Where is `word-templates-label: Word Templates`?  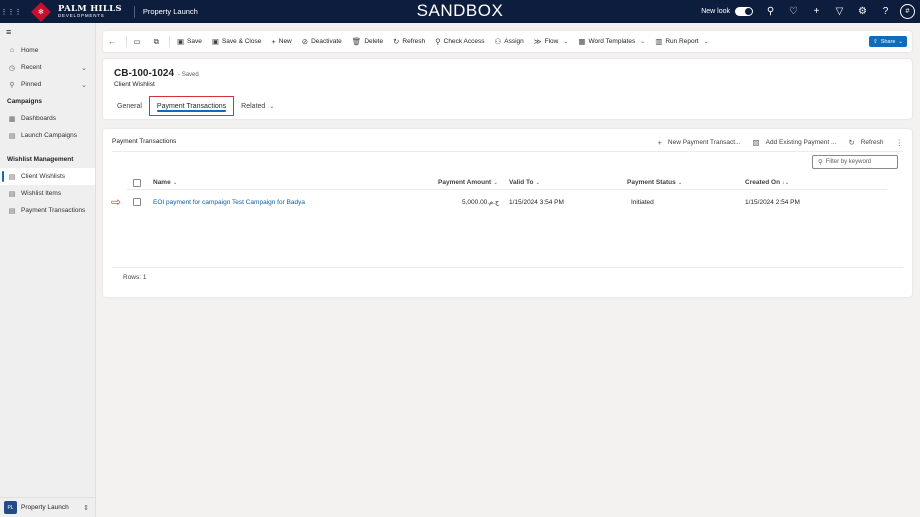
word-templates-label: Word Templates is located at coordinates (612, 41).